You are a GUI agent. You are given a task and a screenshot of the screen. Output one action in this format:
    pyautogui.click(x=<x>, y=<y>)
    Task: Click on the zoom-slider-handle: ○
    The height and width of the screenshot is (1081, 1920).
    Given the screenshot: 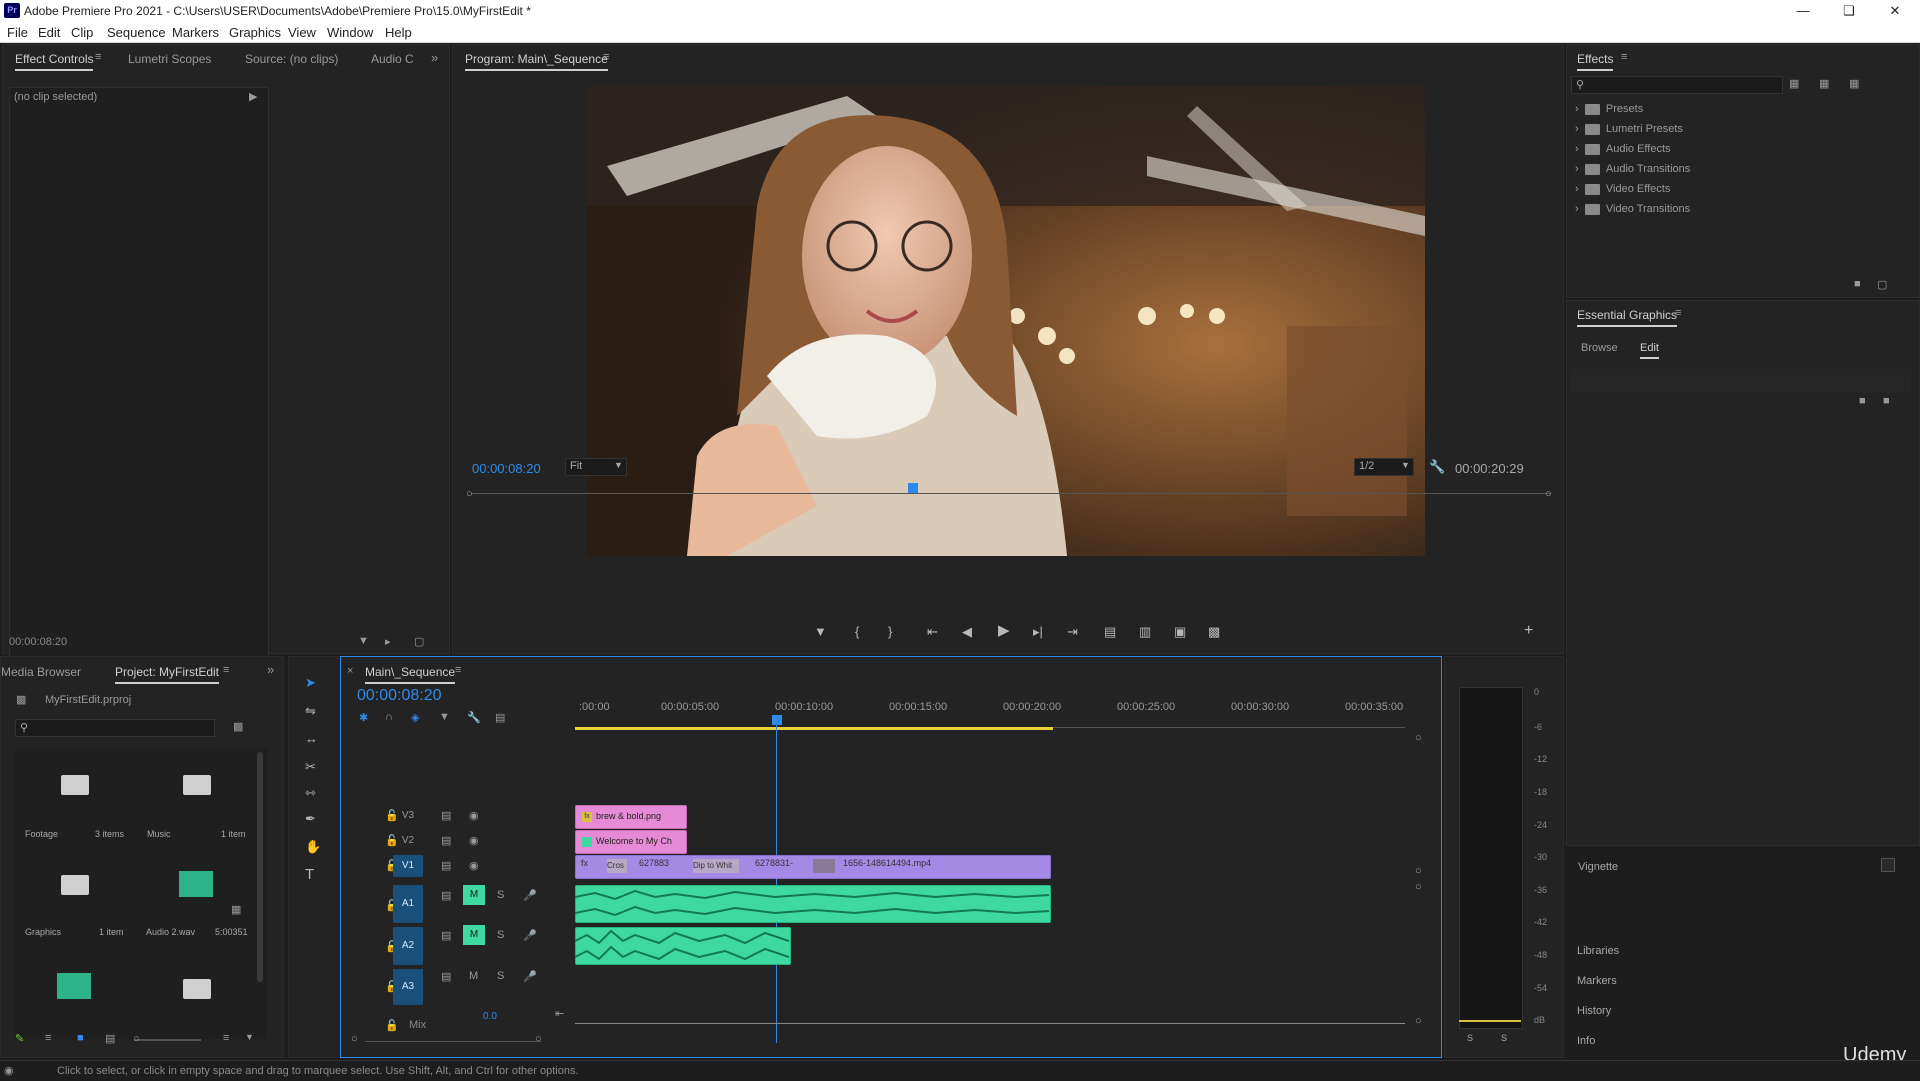 What is the action you would take?
    pyautogui.click(x=136, y=1039)
    